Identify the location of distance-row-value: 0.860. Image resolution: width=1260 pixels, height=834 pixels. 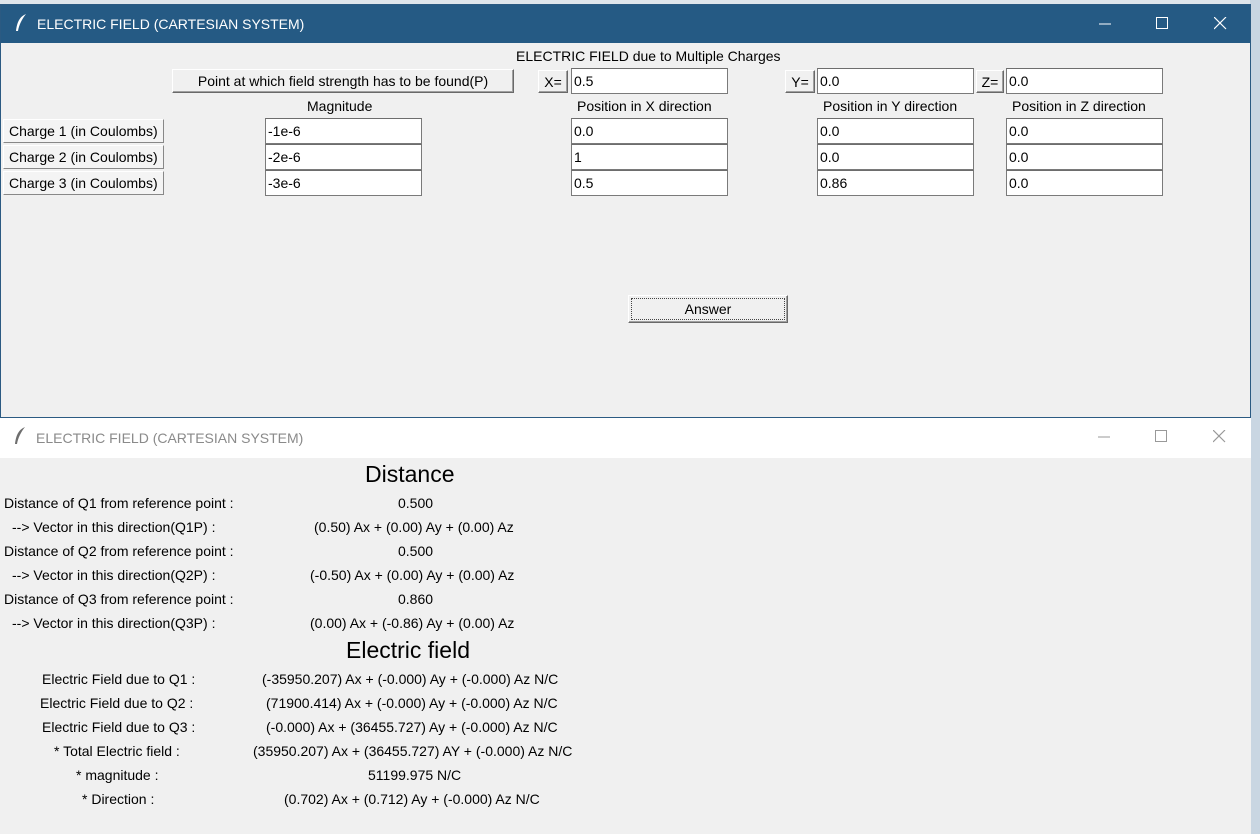
(416, 599).